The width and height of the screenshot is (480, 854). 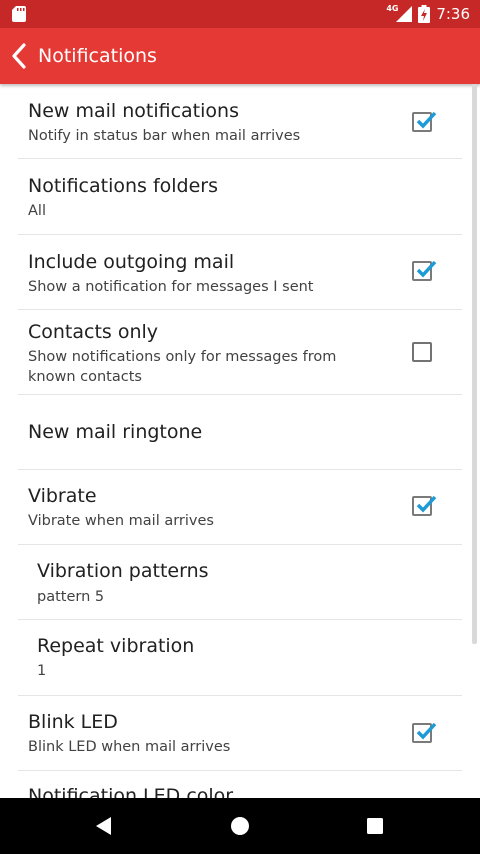 I want to click on new-mail-notifications-checkbox, so click(x=424, y=121).